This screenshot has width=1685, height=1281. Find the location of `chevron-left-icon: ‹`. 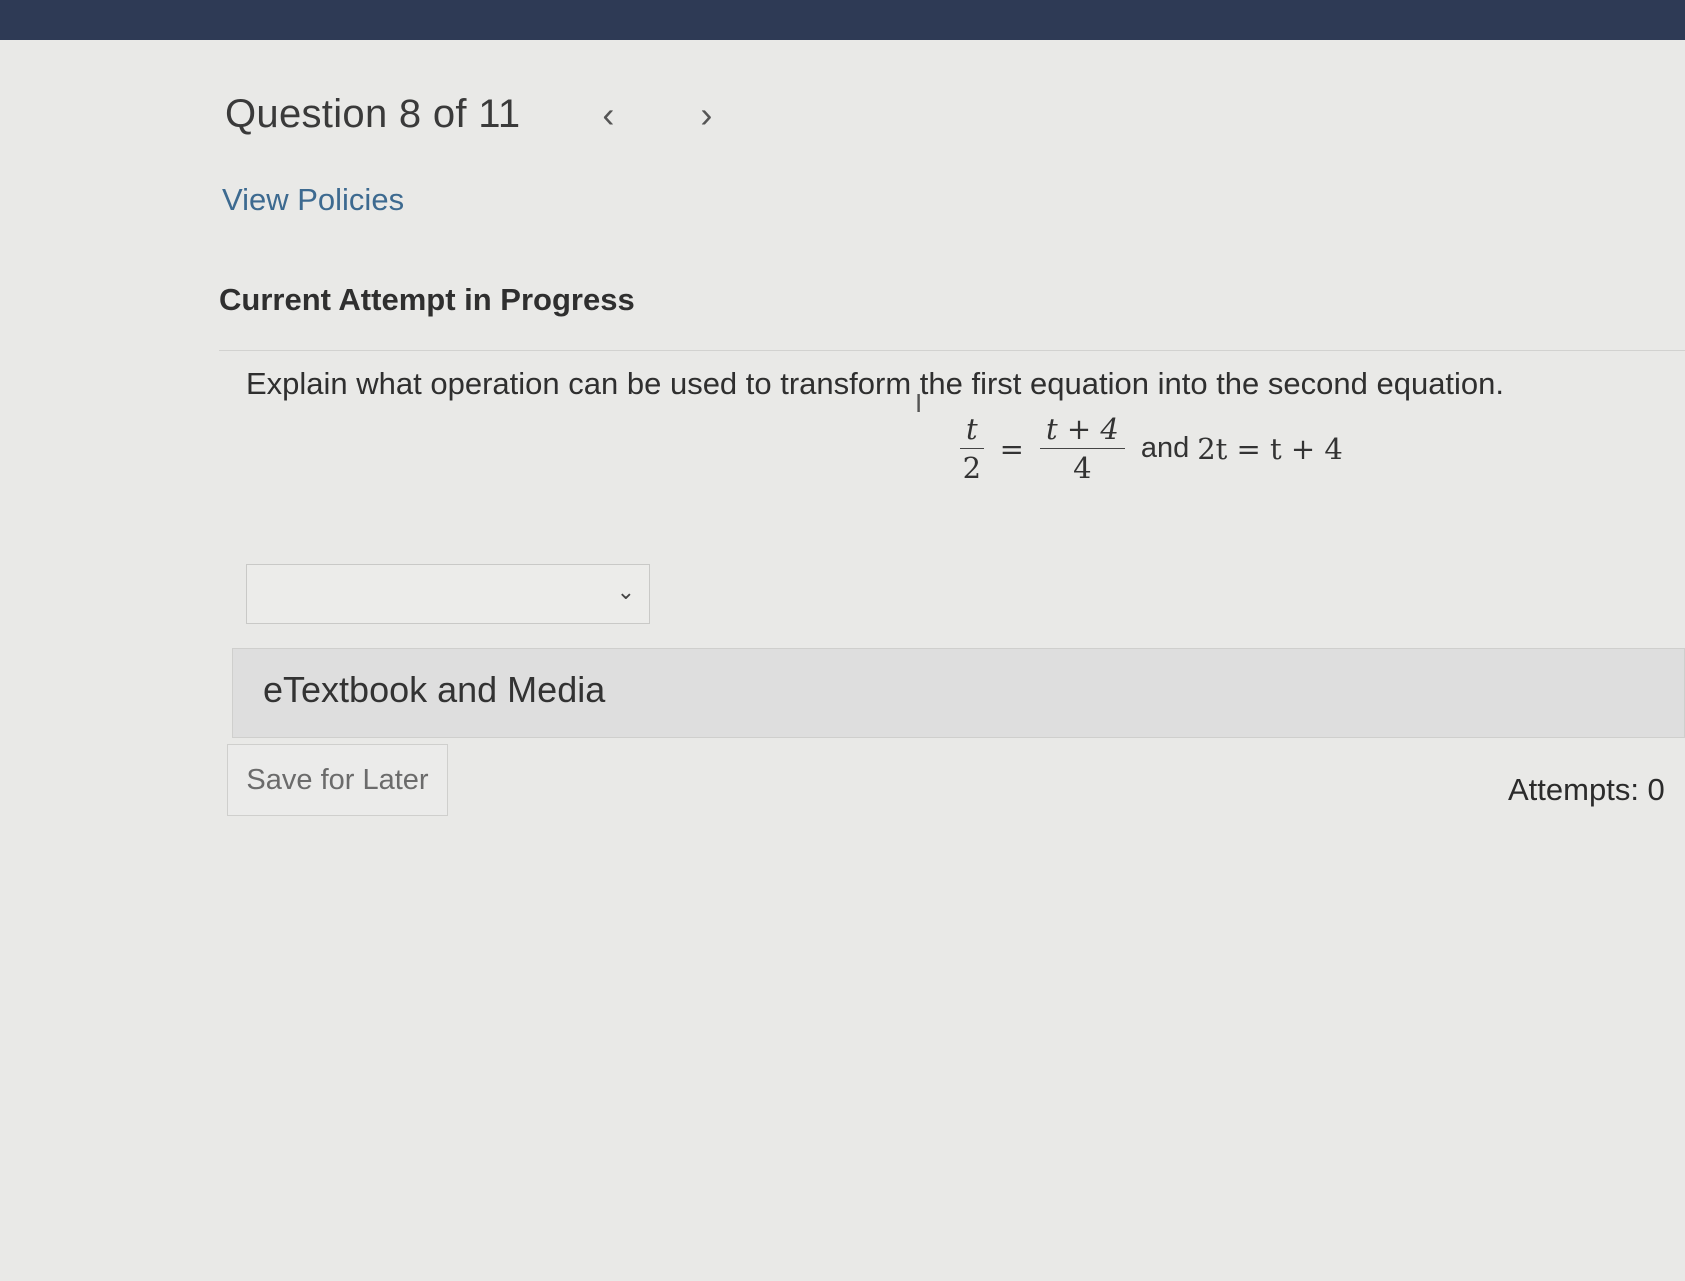

chevron-left-icon: ‹ is located at coordinates (608, 115).